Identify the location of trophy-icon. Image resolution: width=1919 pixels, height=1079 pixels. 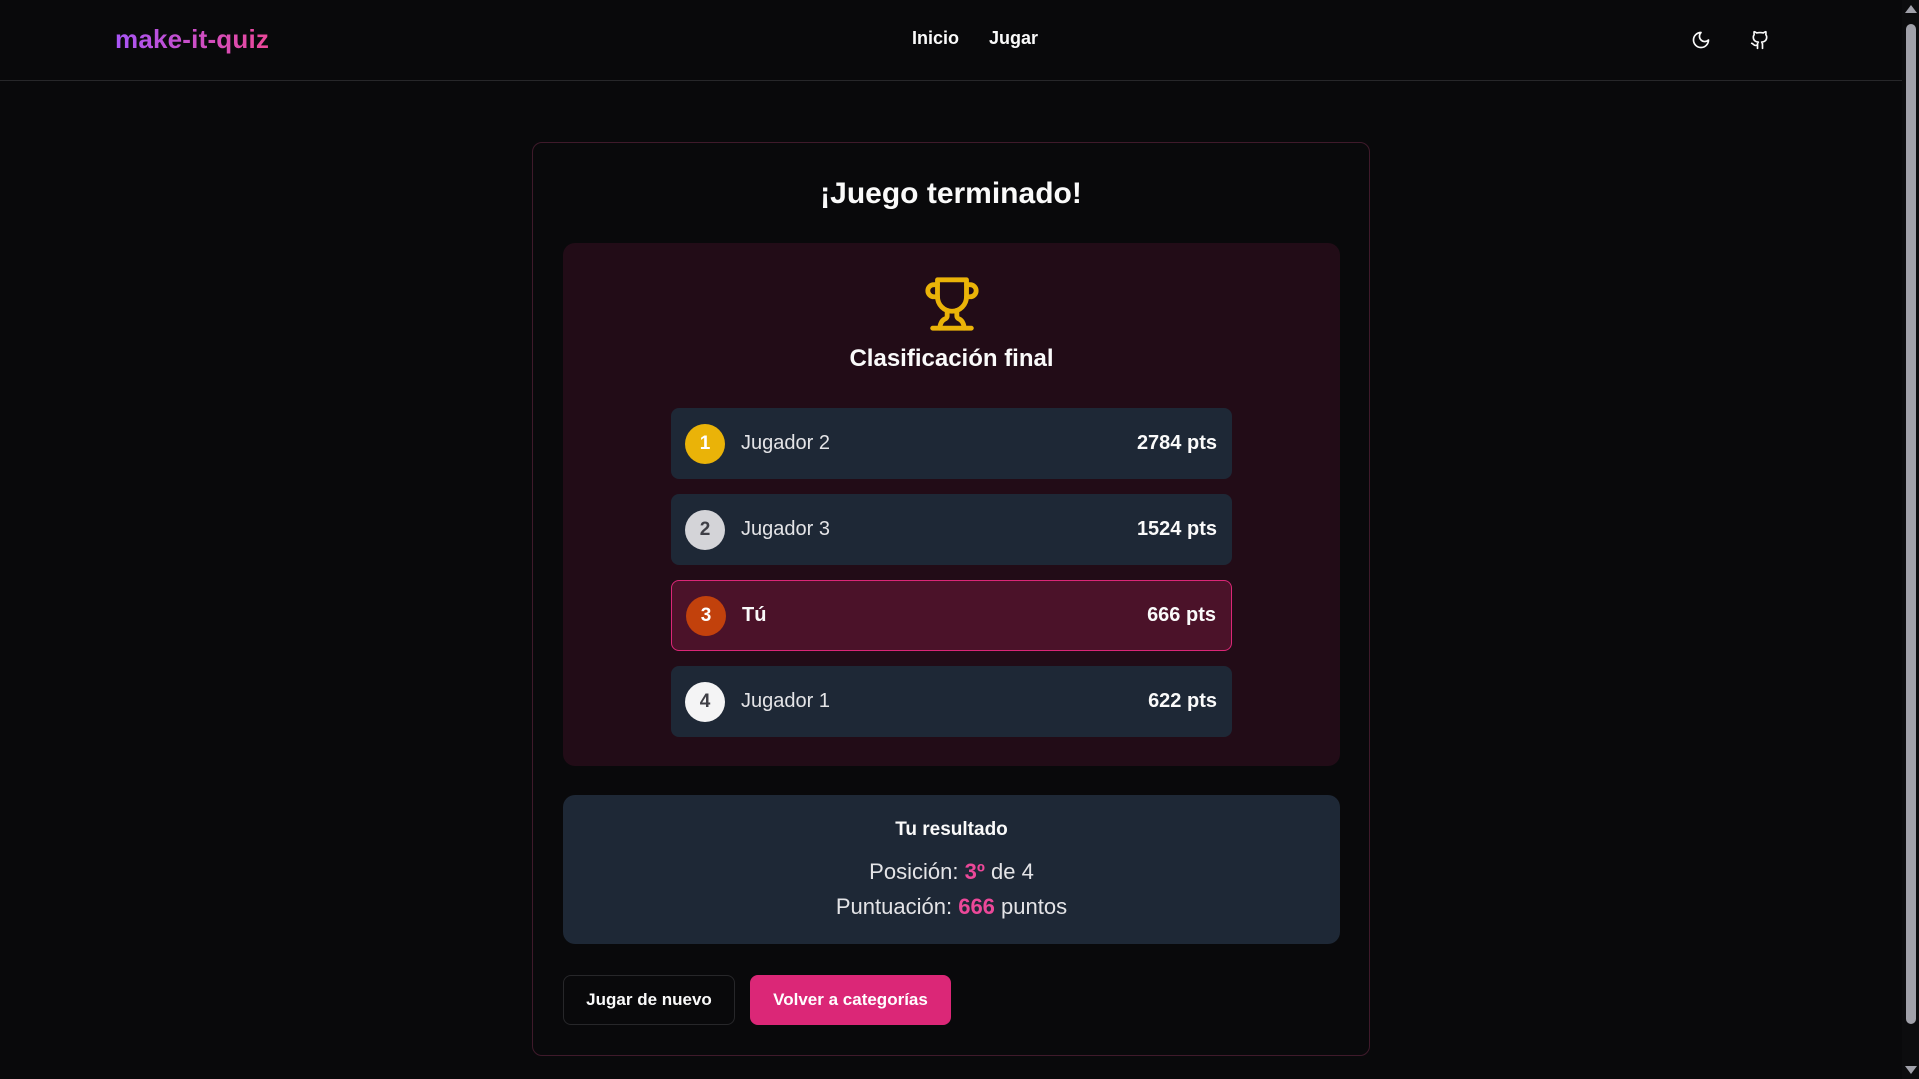
(952, 304).